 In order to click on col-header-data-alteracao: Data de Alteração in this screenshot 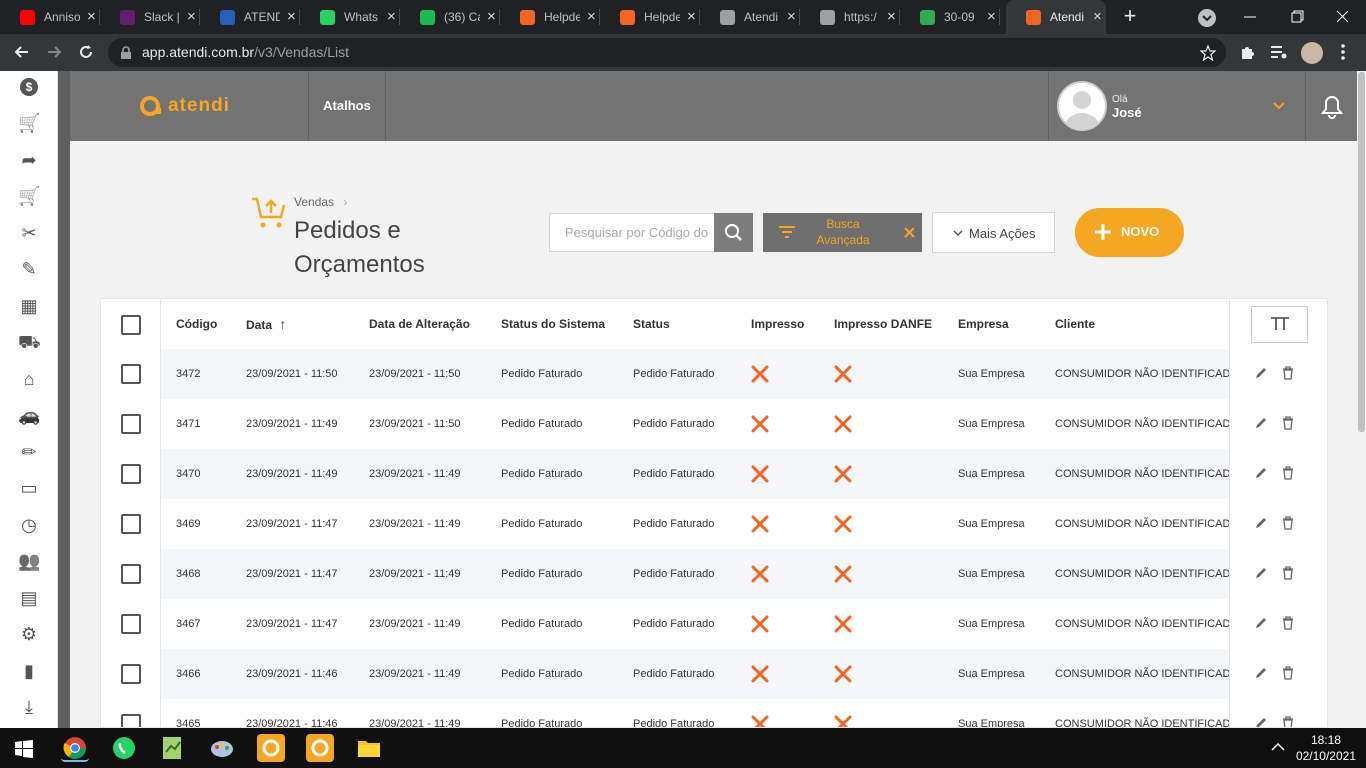, I will do `click(419, 324)`.